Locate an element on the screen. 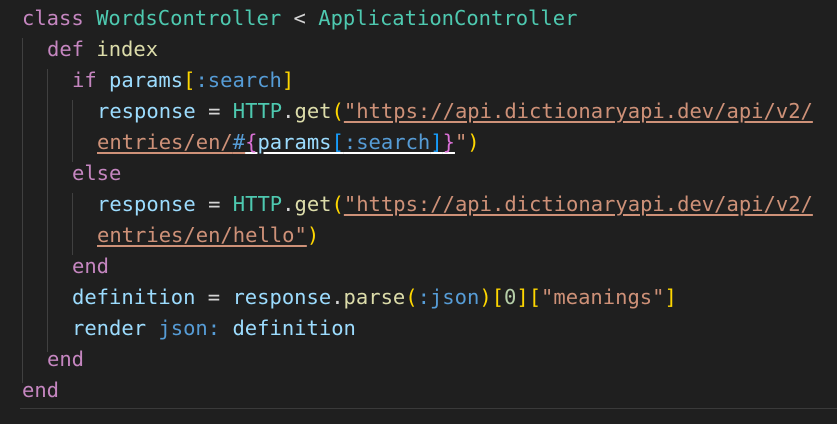  operator: < is located at coordinates (299, 18).